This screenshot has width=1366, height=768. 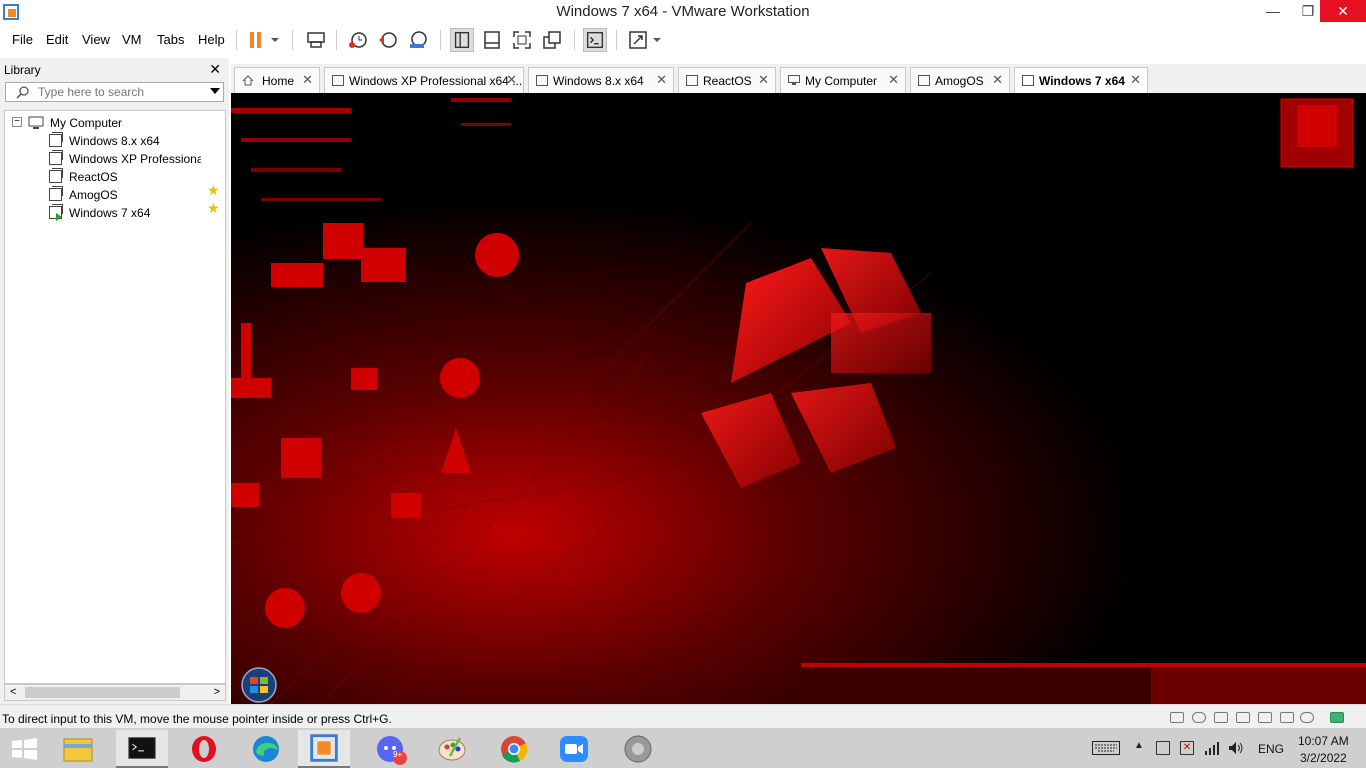 I want to click on collapse-icon: −, so click(x=17, y=122).